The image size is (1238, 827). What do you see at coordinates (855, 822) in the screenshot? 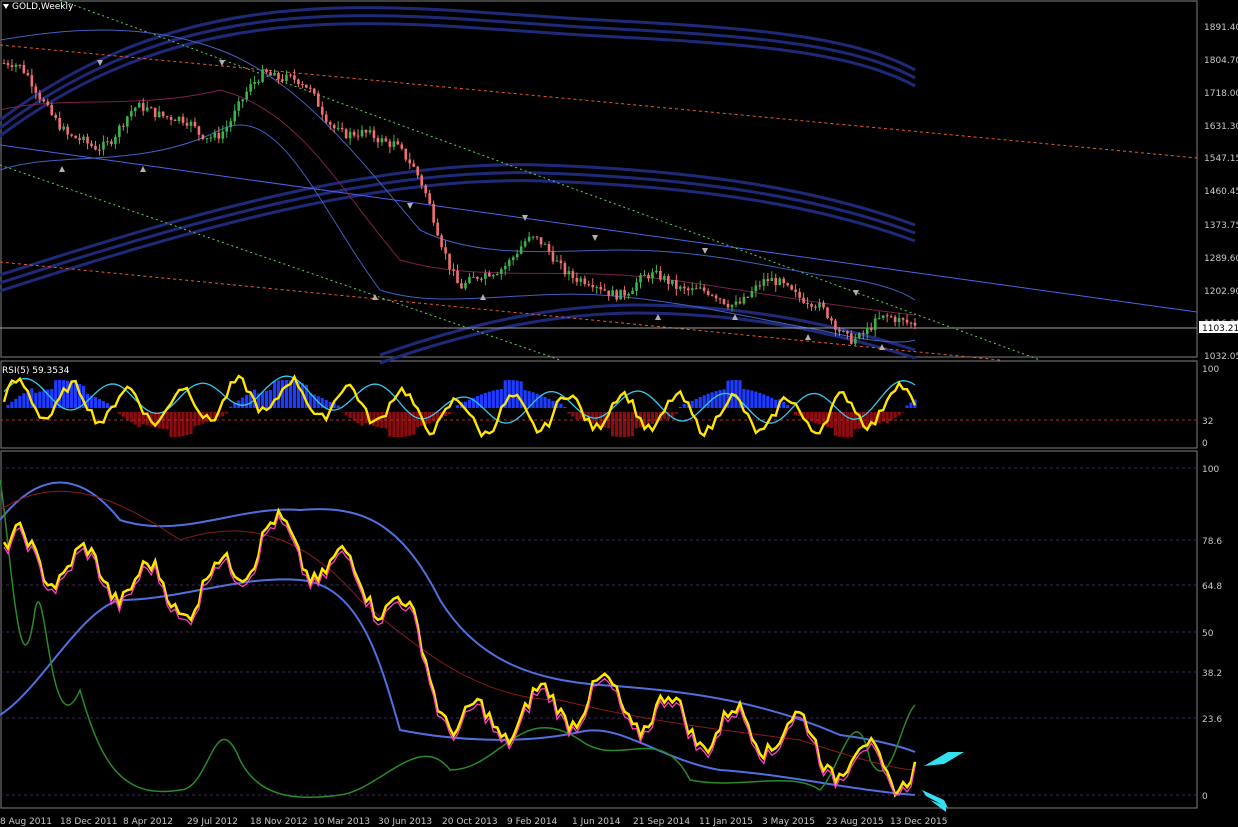
I see `time-axis-label: 23 Aug 2015` at bounding box center [855, 822].